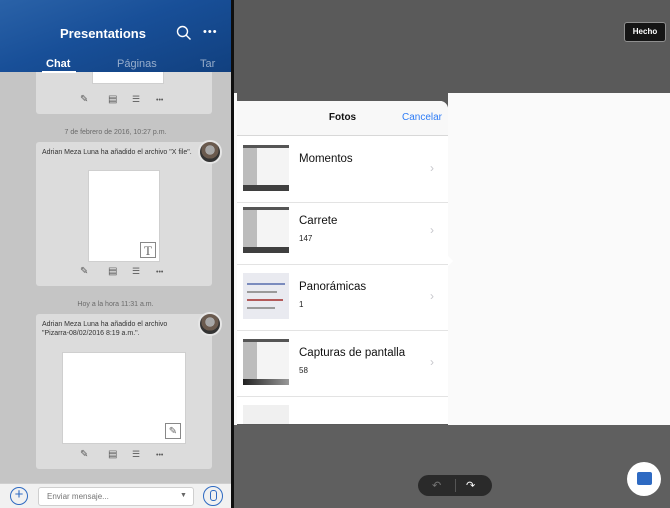 Image resolution: width=670 pixels, height=508 pixels. I want to click on done-button: Hecho, so click(645, 32).